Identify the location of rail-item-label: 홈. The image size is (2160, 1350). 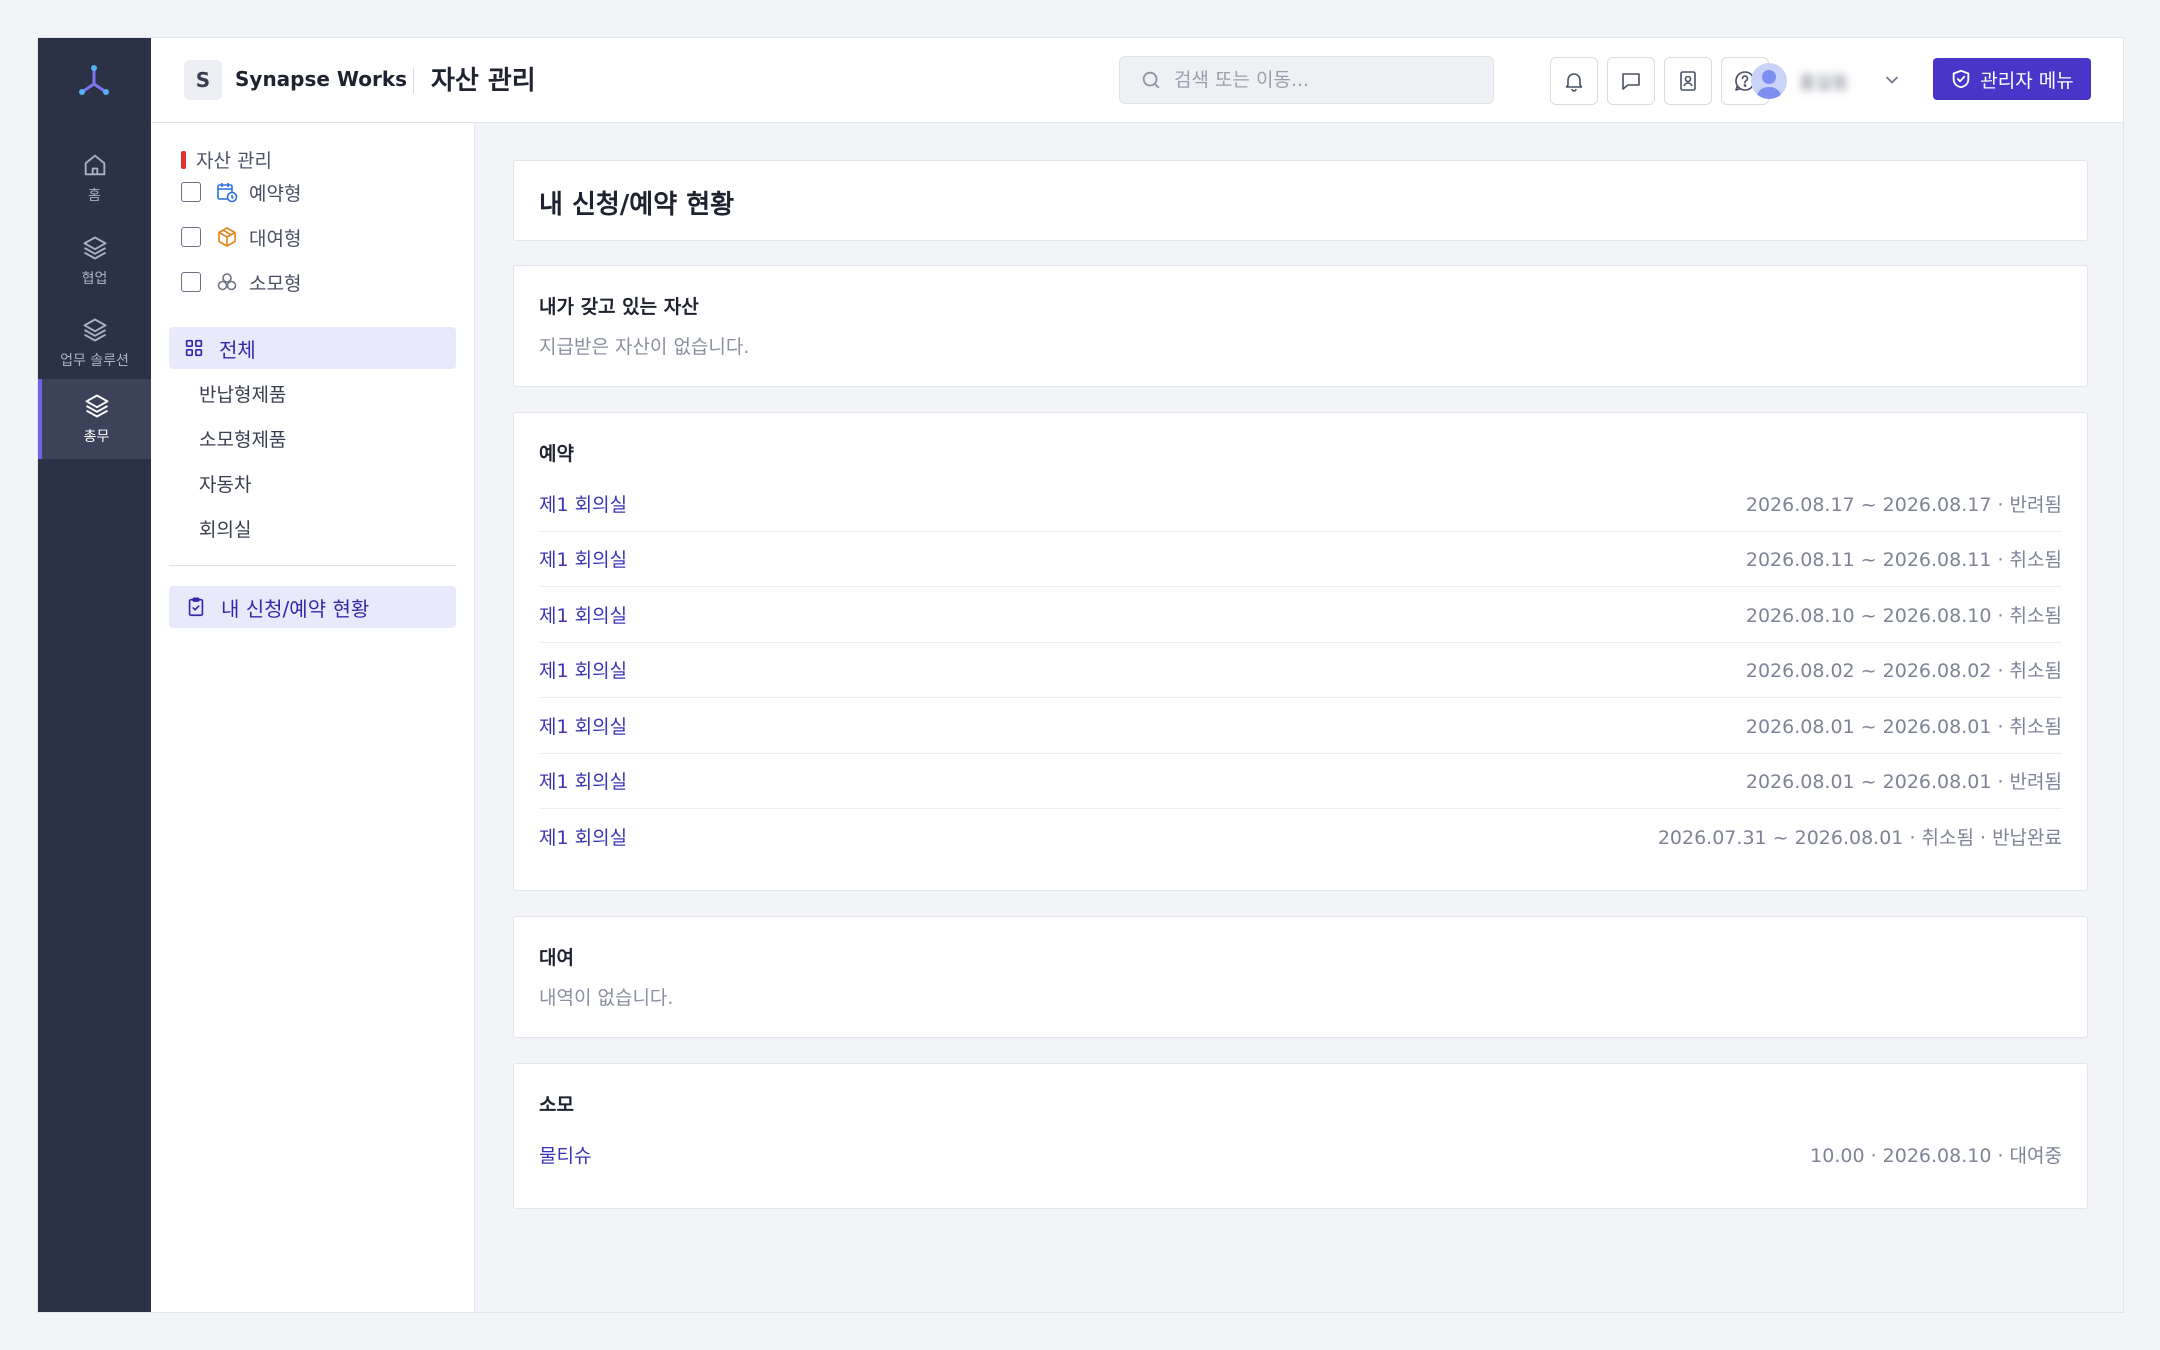
(94, 196).